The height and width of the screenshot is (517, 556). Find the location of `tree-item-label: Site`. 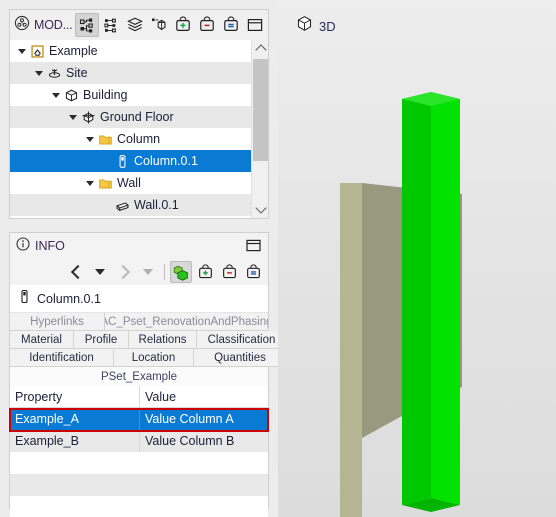

tree-item-label: Site is located at coordinates (77, 72).